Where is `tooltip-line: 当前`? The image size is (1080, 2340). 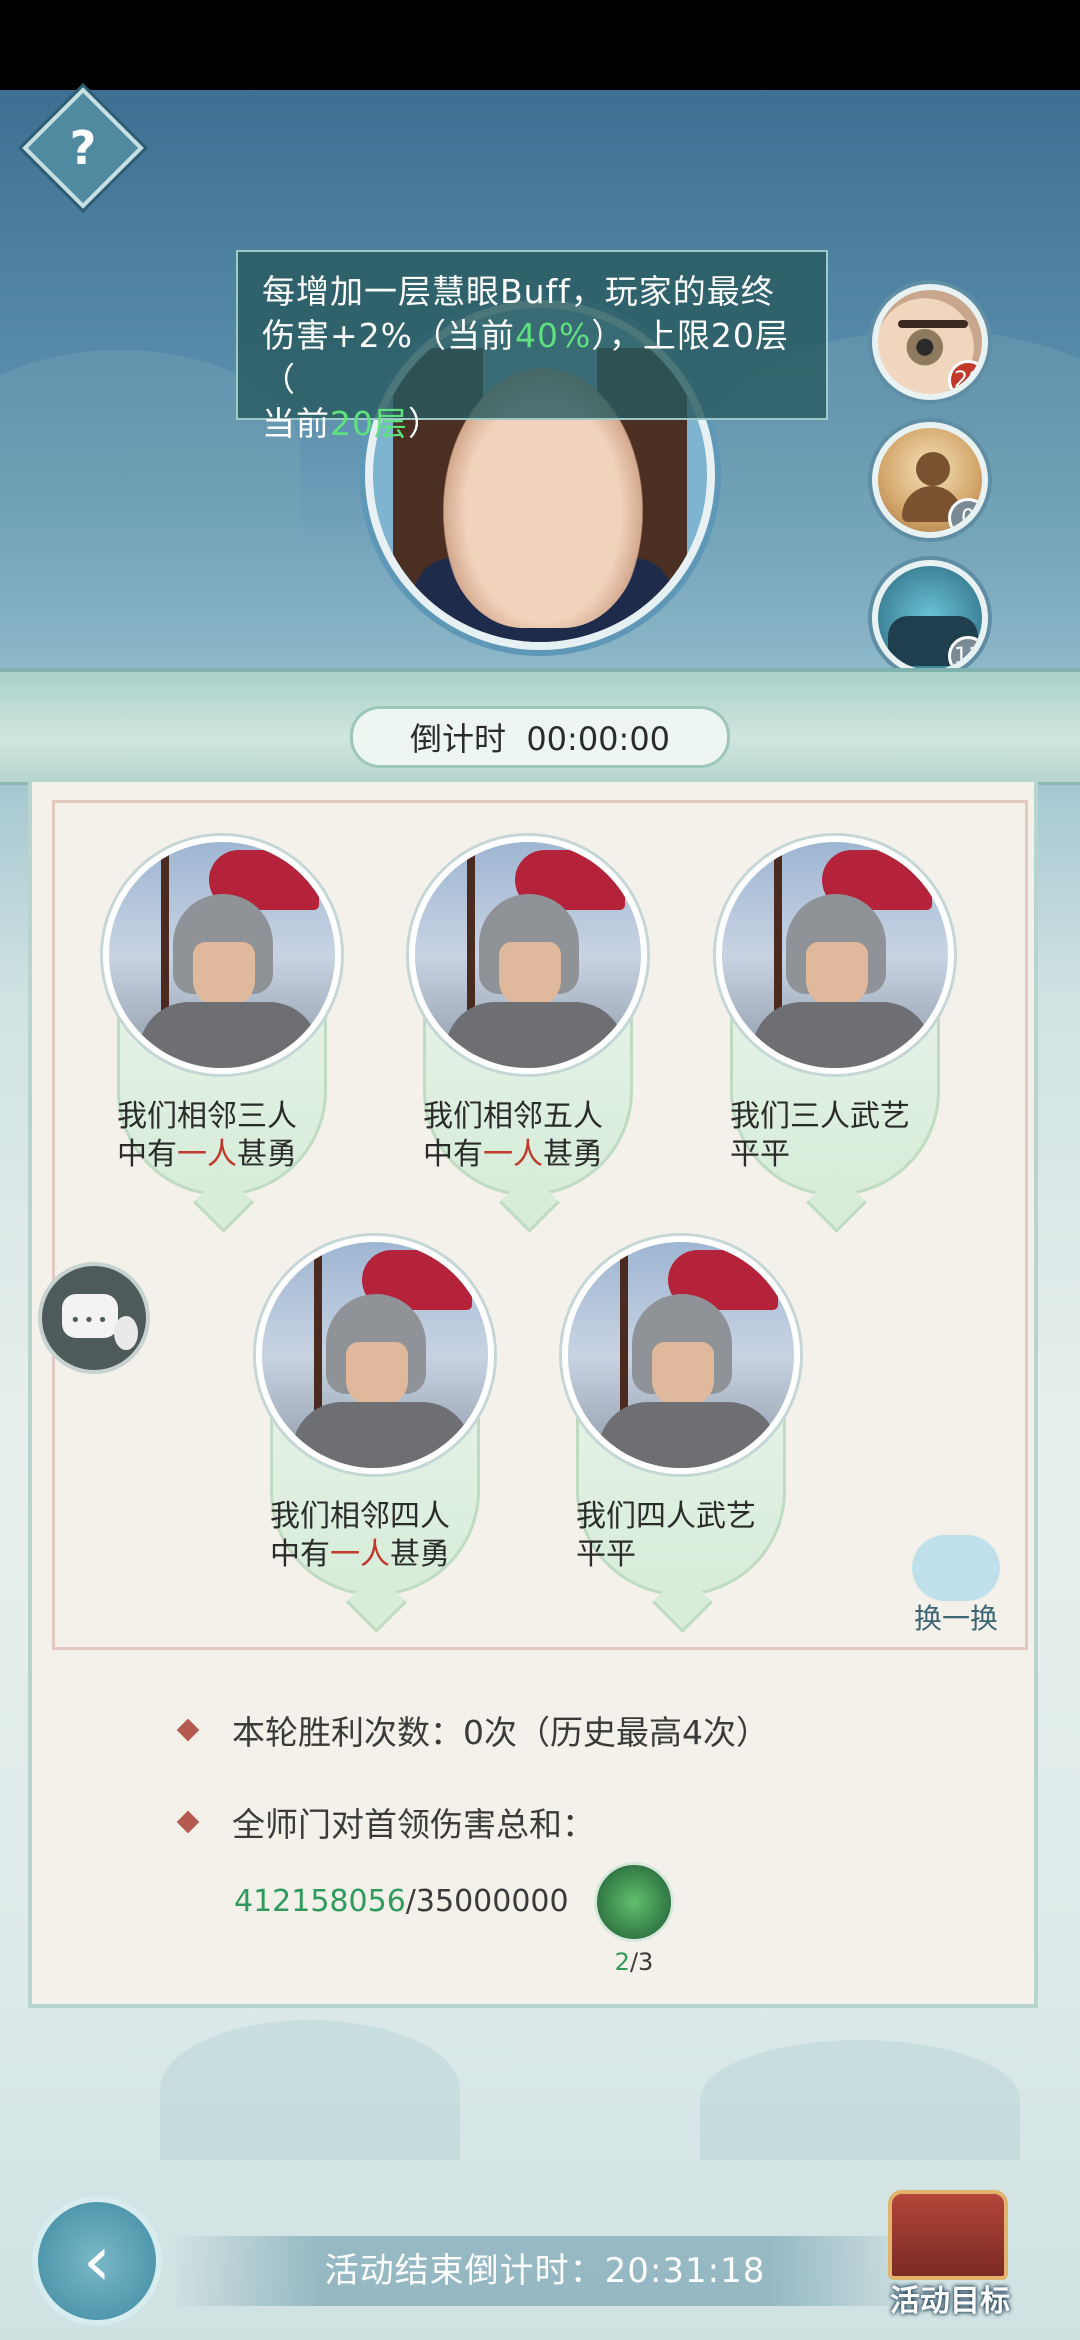 tooltip-line: 当前 is located at coordinates (296, 423).